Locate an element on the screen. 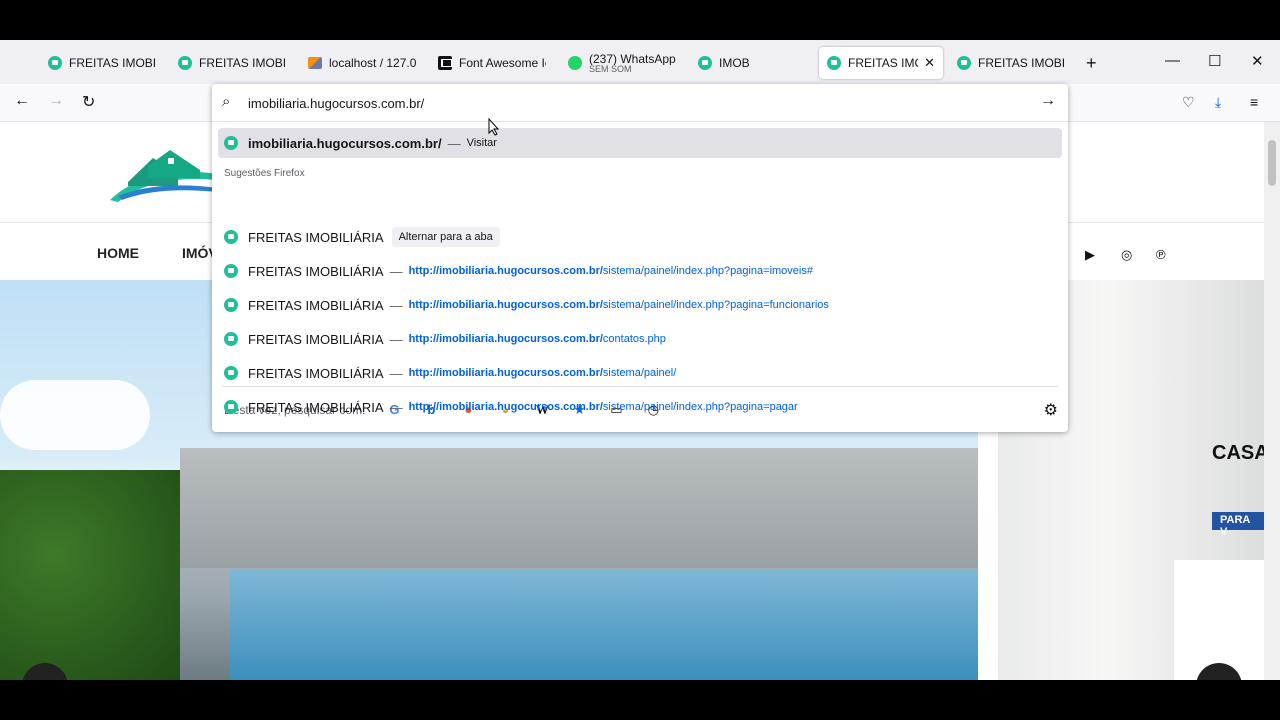 The height and width of the screenshot is (720, 1280). tab-freitas-1: FREITAS IMOBILIÁ is located at coordinates (102, 63).